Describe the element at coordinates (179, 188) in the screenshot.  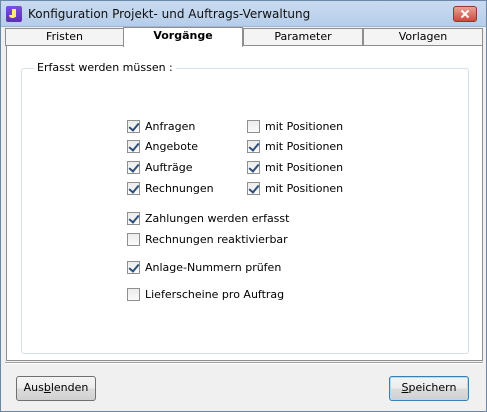
I see `checkbox-label: Rechnungen` at that location.